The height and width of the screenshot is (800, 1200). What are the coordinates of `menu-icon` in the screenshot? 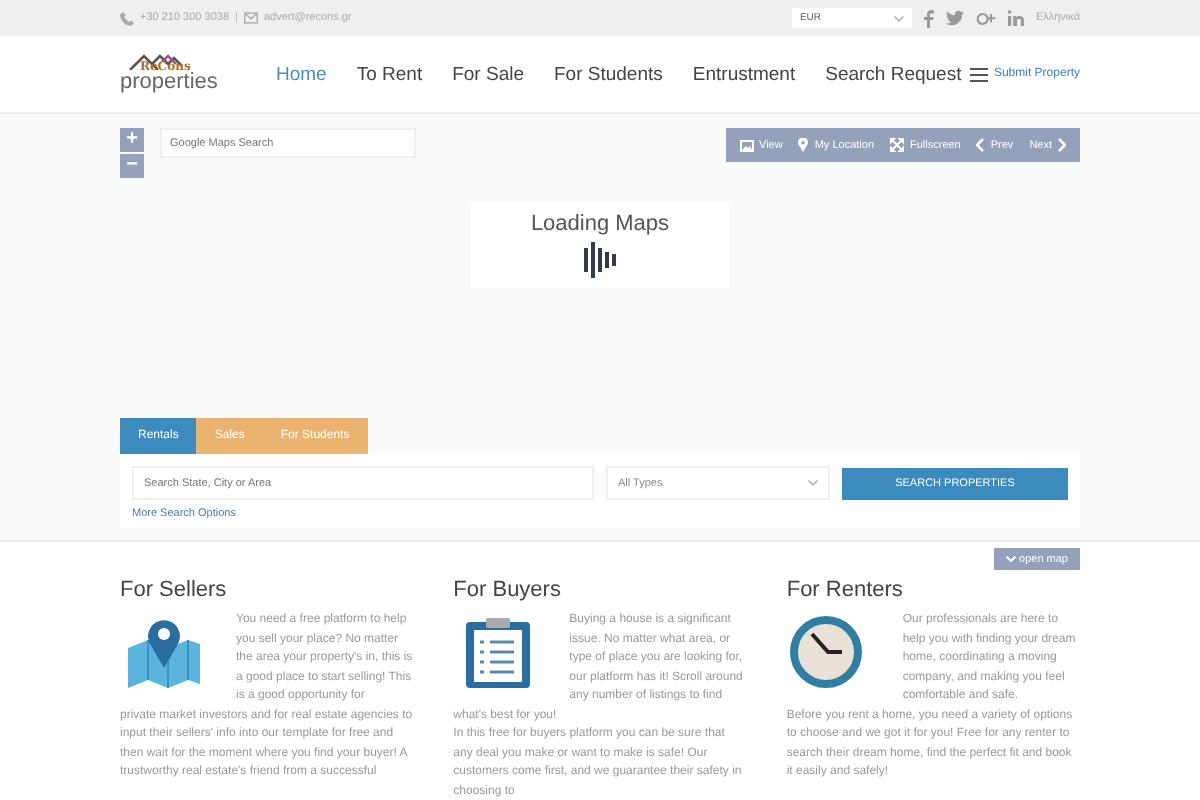 It's located at (978, 74).